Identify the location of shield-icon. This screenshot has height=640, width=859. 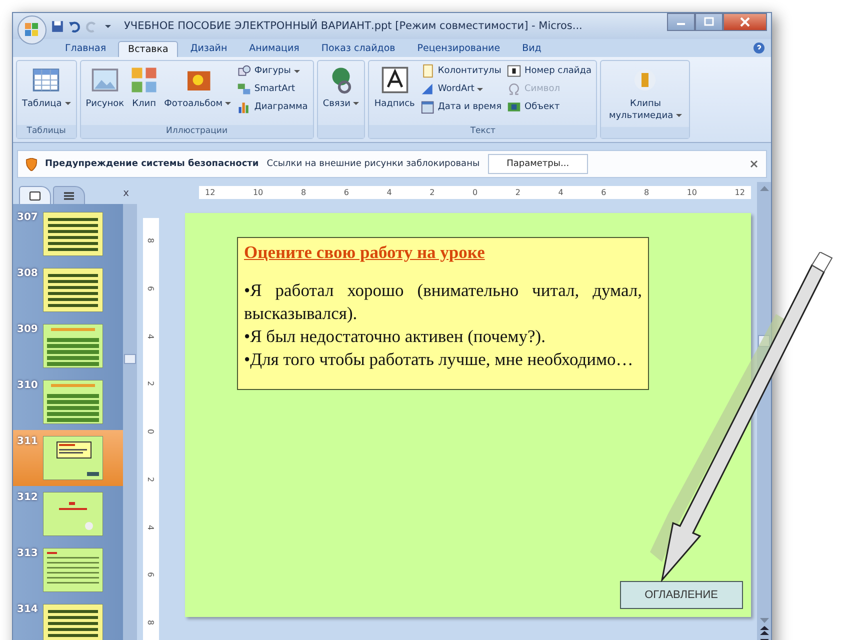
(31, 164).